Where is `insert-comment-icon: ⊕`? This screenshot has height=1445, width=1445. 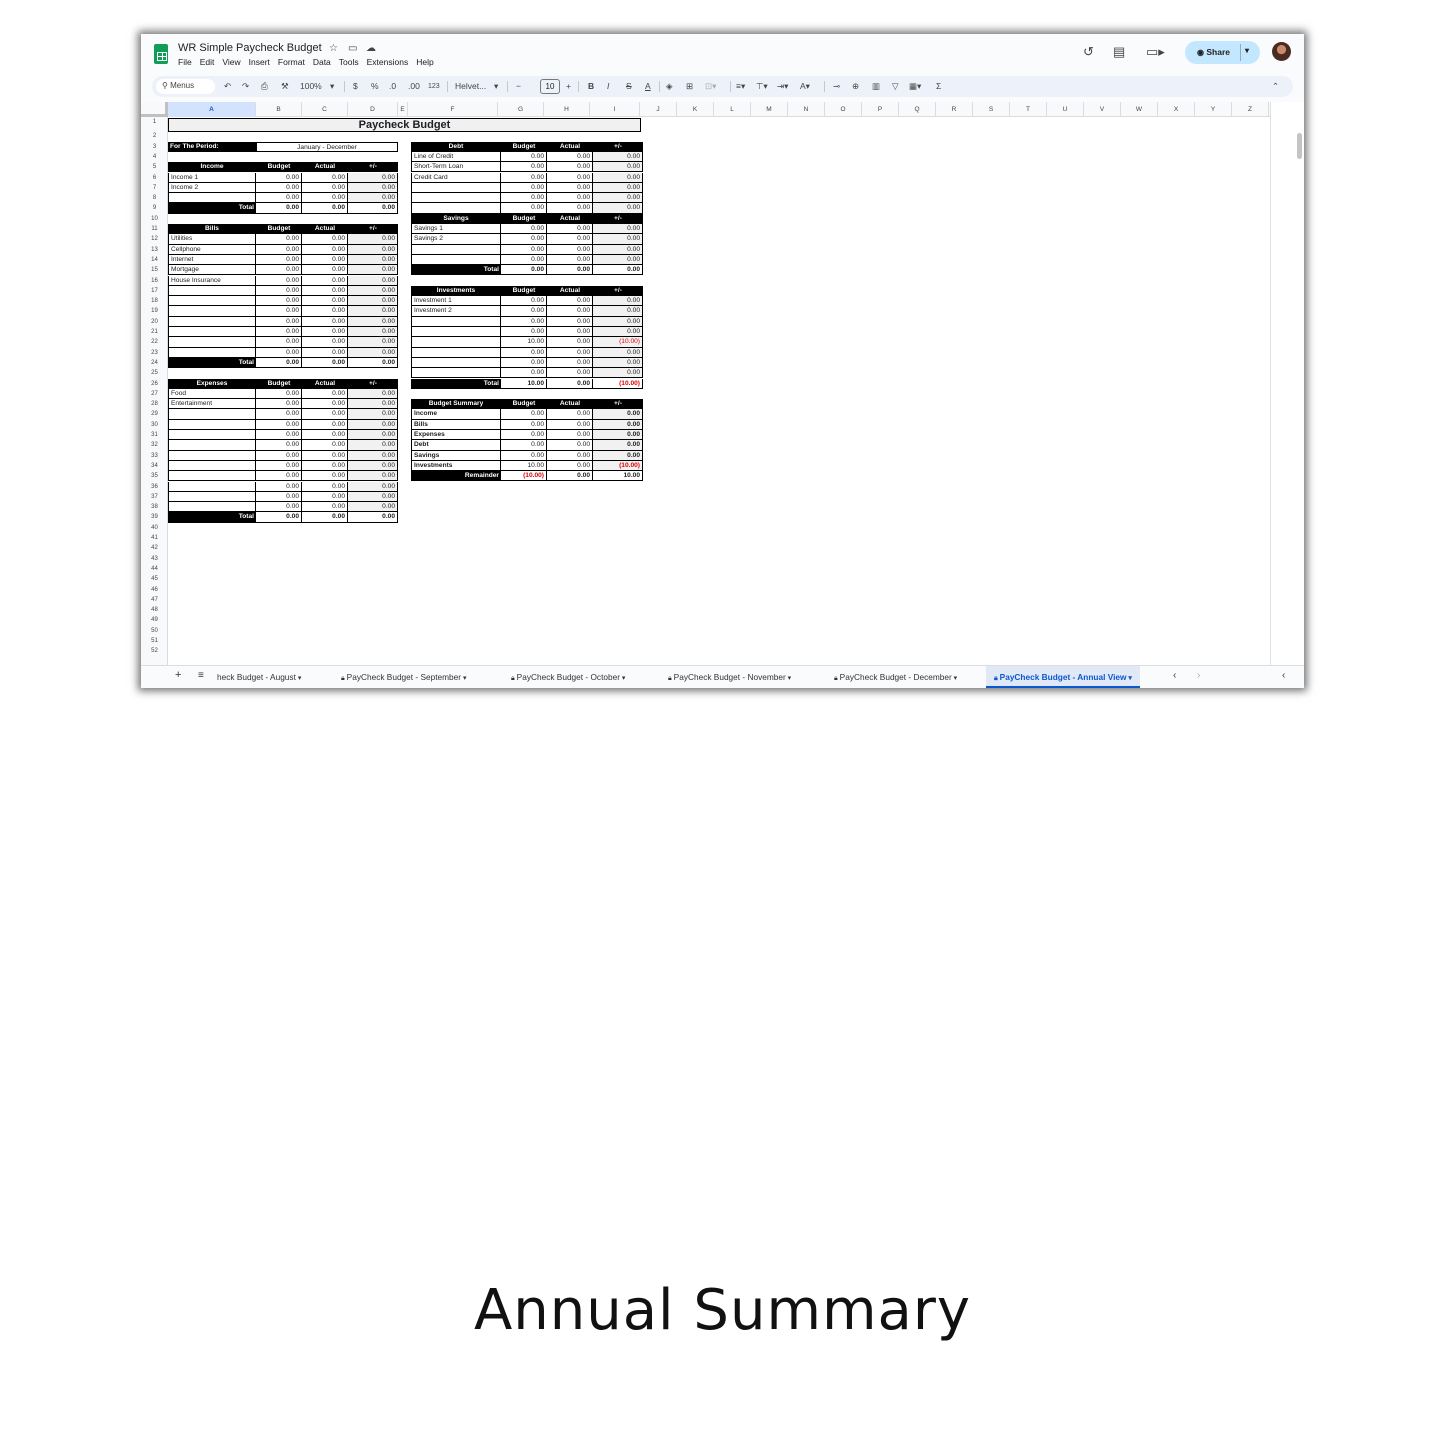 insert-comment-icon: ⊕ is located at coordinates (855, 86).